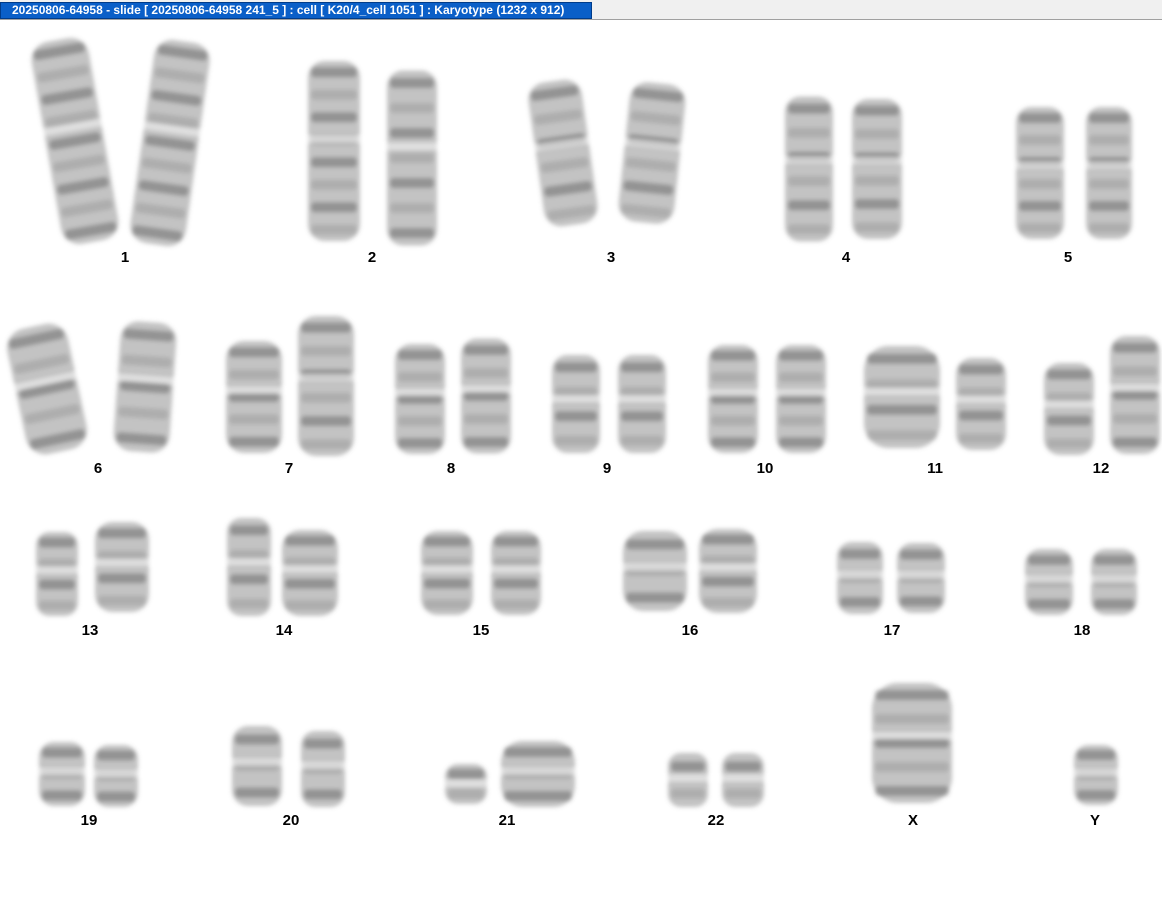 Image resolution: width=1162 pixels, height=905 pixels. What do you see at coordinates (412, 158) in the screenshot?
I see `chromosome-2b` at bounding box center [412, 158].